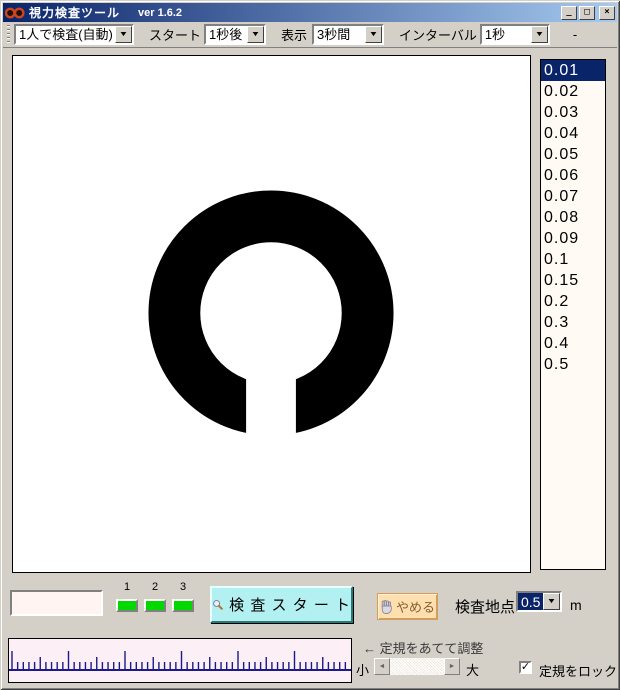  What do you see at coordinates (56, 603) in the screenshot?
I see `answer-input` at bounding box center [56, 603].